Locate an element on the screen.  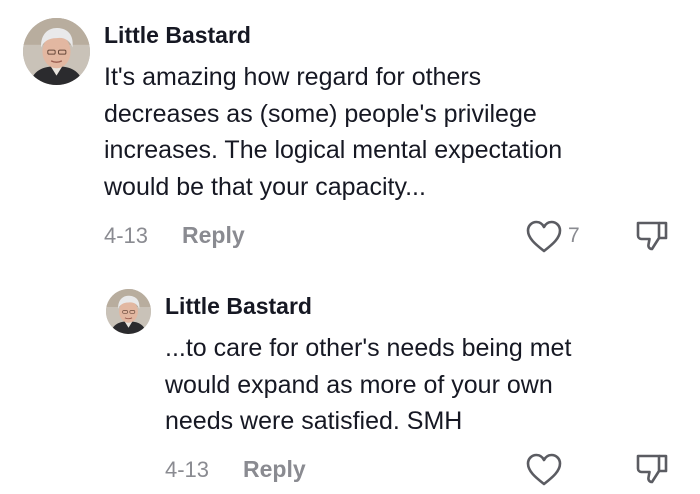
like-count: 7 is located at coordinates (574, 235).